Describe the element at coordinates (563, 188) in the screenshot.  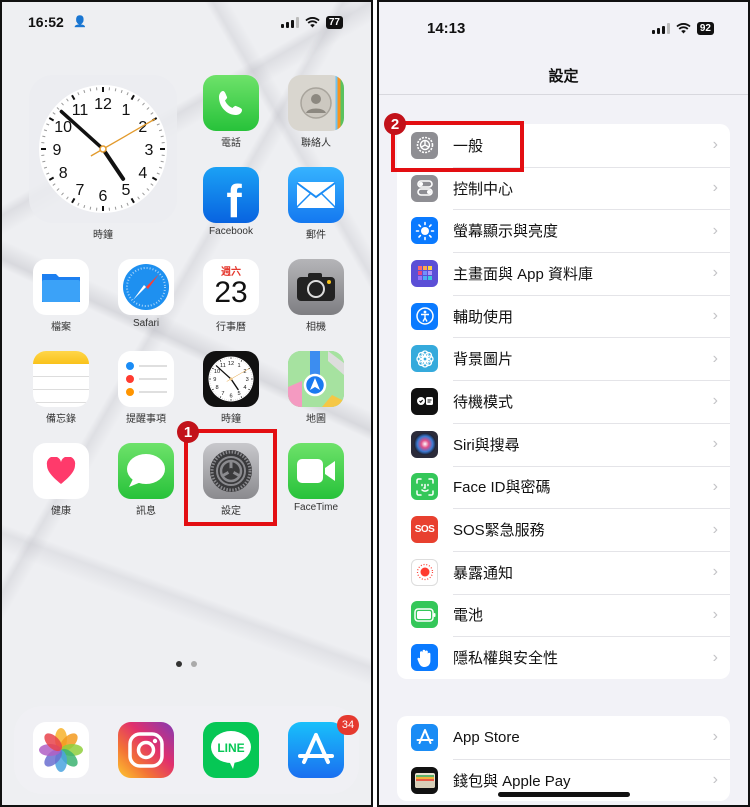
I see `settings-row: 控制中心 ›` at that location.